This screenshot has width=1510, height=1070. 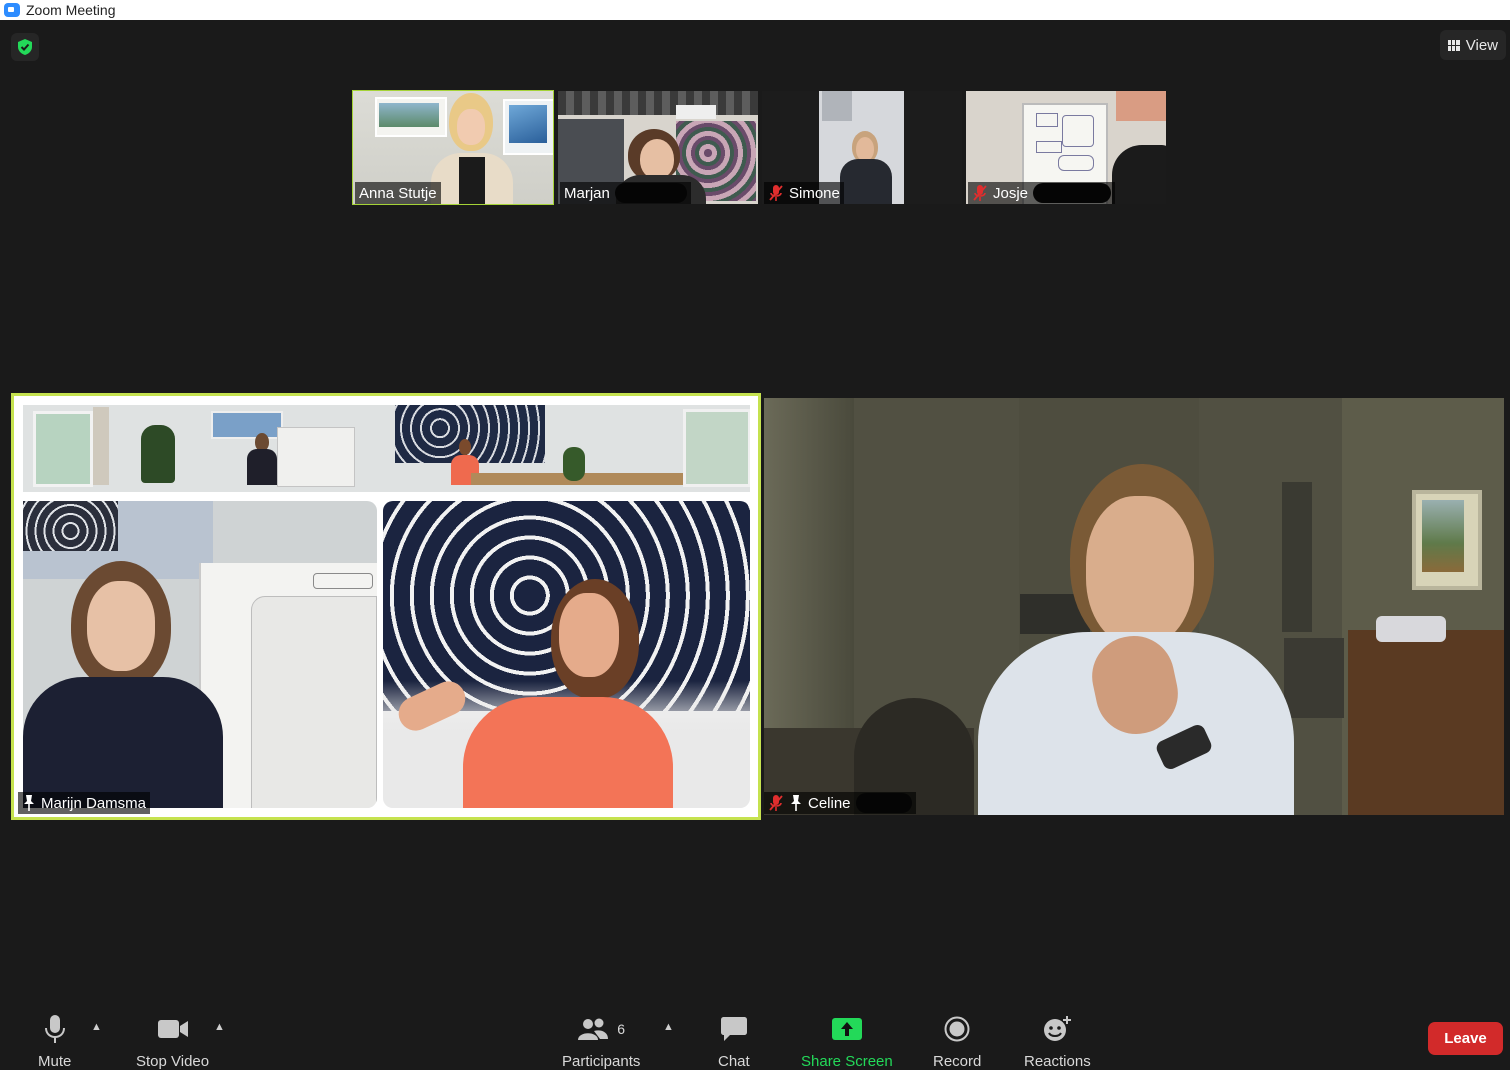 What do you see at coordinates (957, 1029) in the screenshot?
I see `record-icon` at bounding box center [957, 1029].